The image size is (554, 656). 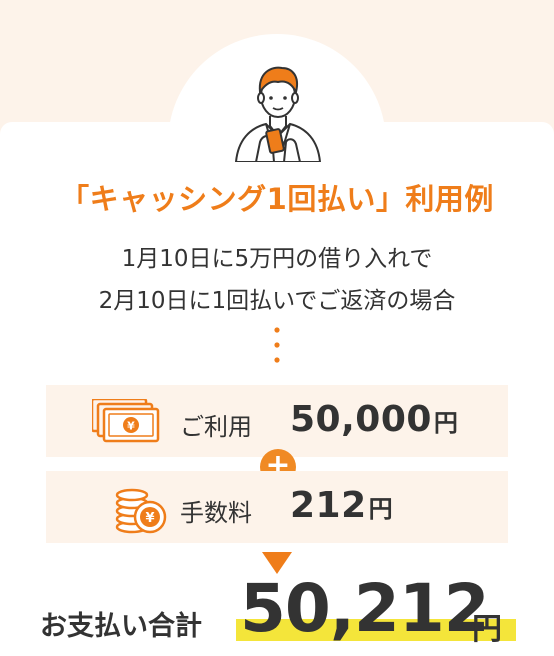 I want to click on usage-label: ご利用, so click(x=216, y=427).